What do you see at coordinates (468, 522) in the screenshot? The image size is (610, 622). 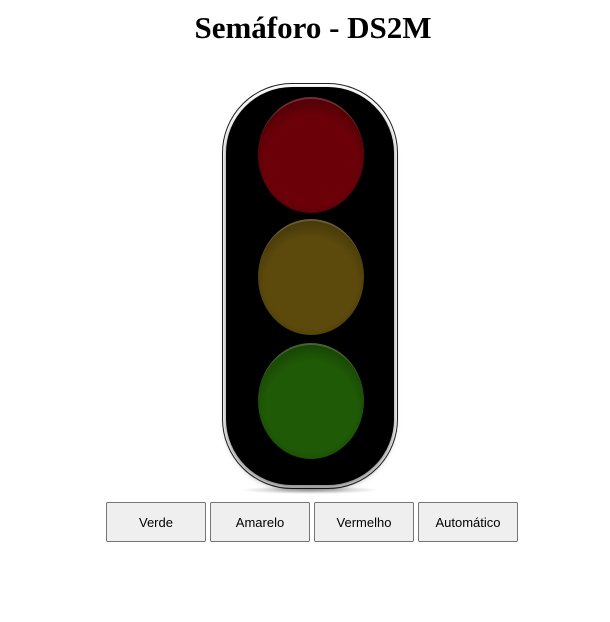 I see `automatic-button: Automático` at bounding box center [468, 522].